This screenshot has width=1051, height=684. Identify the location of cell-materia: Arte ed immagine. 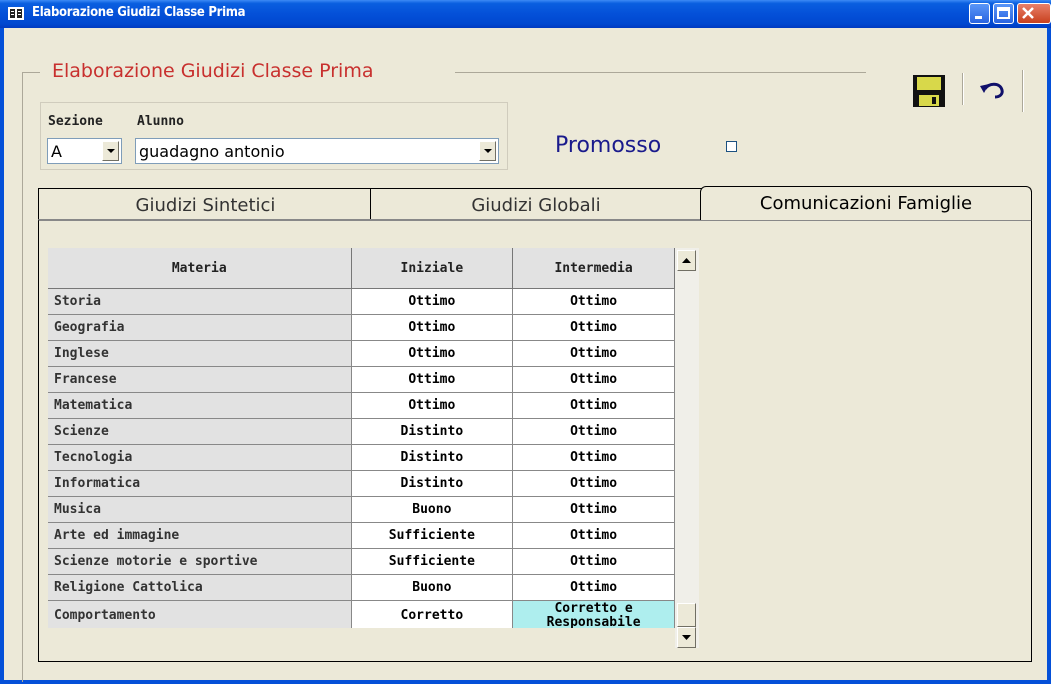
(200, 535).